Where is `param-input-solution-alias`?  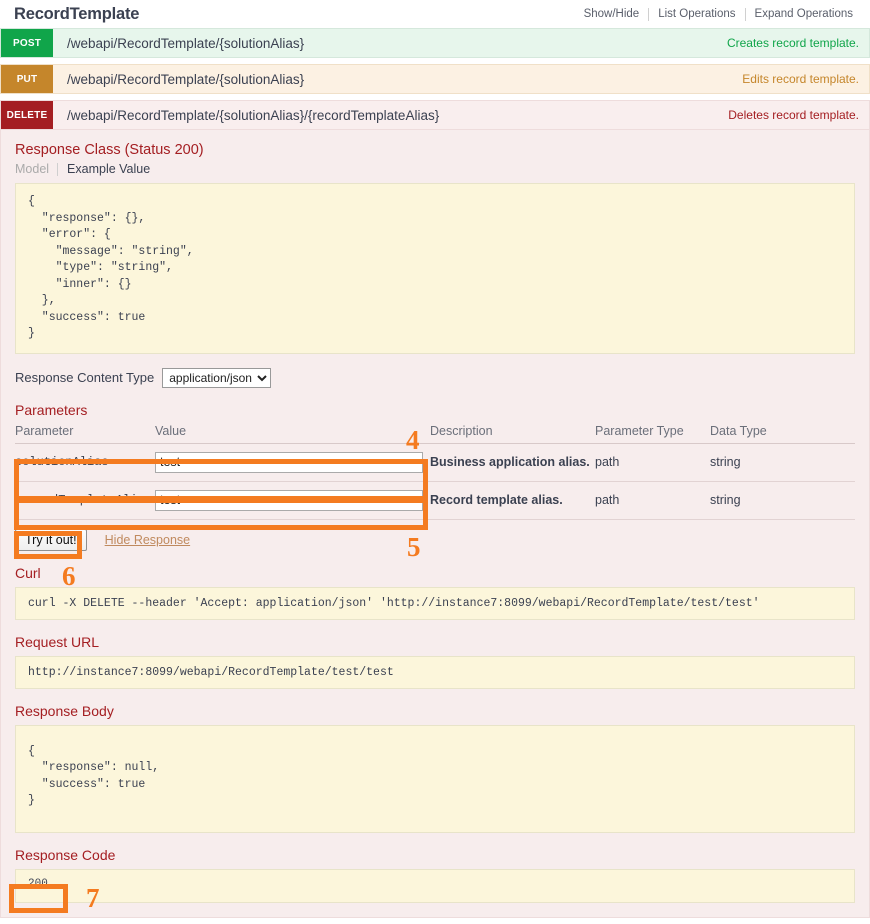 param-input-solution-alias is located at coordinates (289, 462).